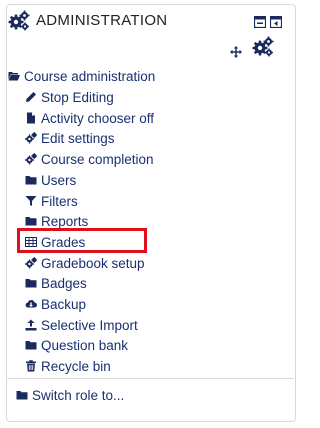 The image size is (320, 428). What do you see at coordinates (31, 366) in the screenshot?
I see `trash-icon` at bounding box center [31, 366].